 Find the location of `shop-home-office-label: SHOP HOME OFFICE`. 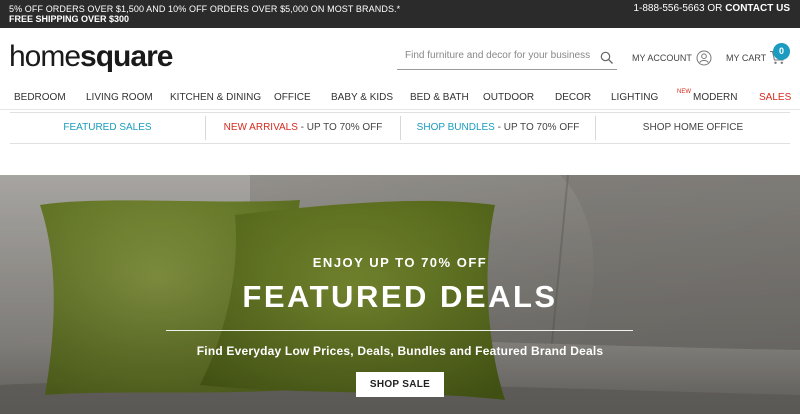

shop-home-office-label: SHOP HOME OFFICE is located at coordinates (693, 127).